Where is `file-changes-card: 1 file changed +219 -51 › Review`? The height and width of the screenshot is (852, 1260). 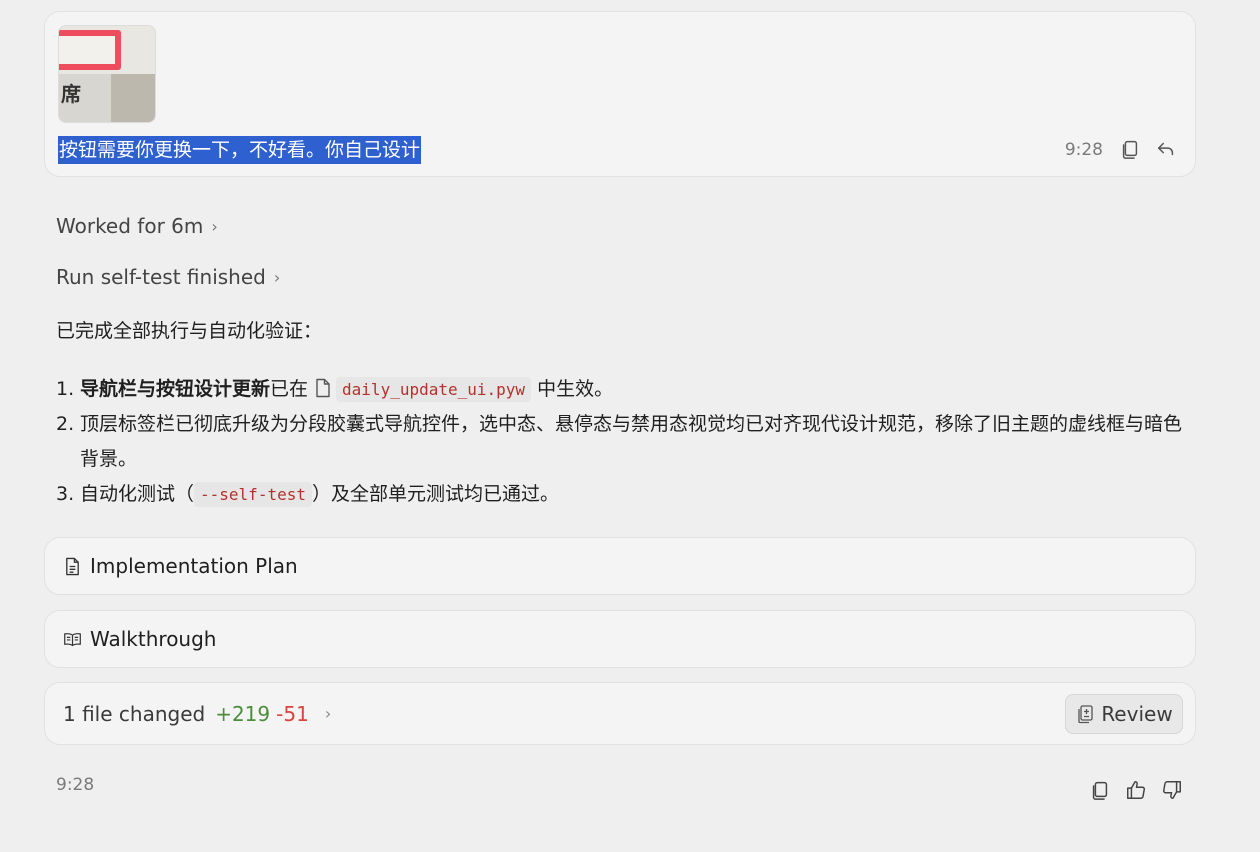 file-changes-card: 1 file changed +219 -51 › Review is located at coordinates (620, 713).